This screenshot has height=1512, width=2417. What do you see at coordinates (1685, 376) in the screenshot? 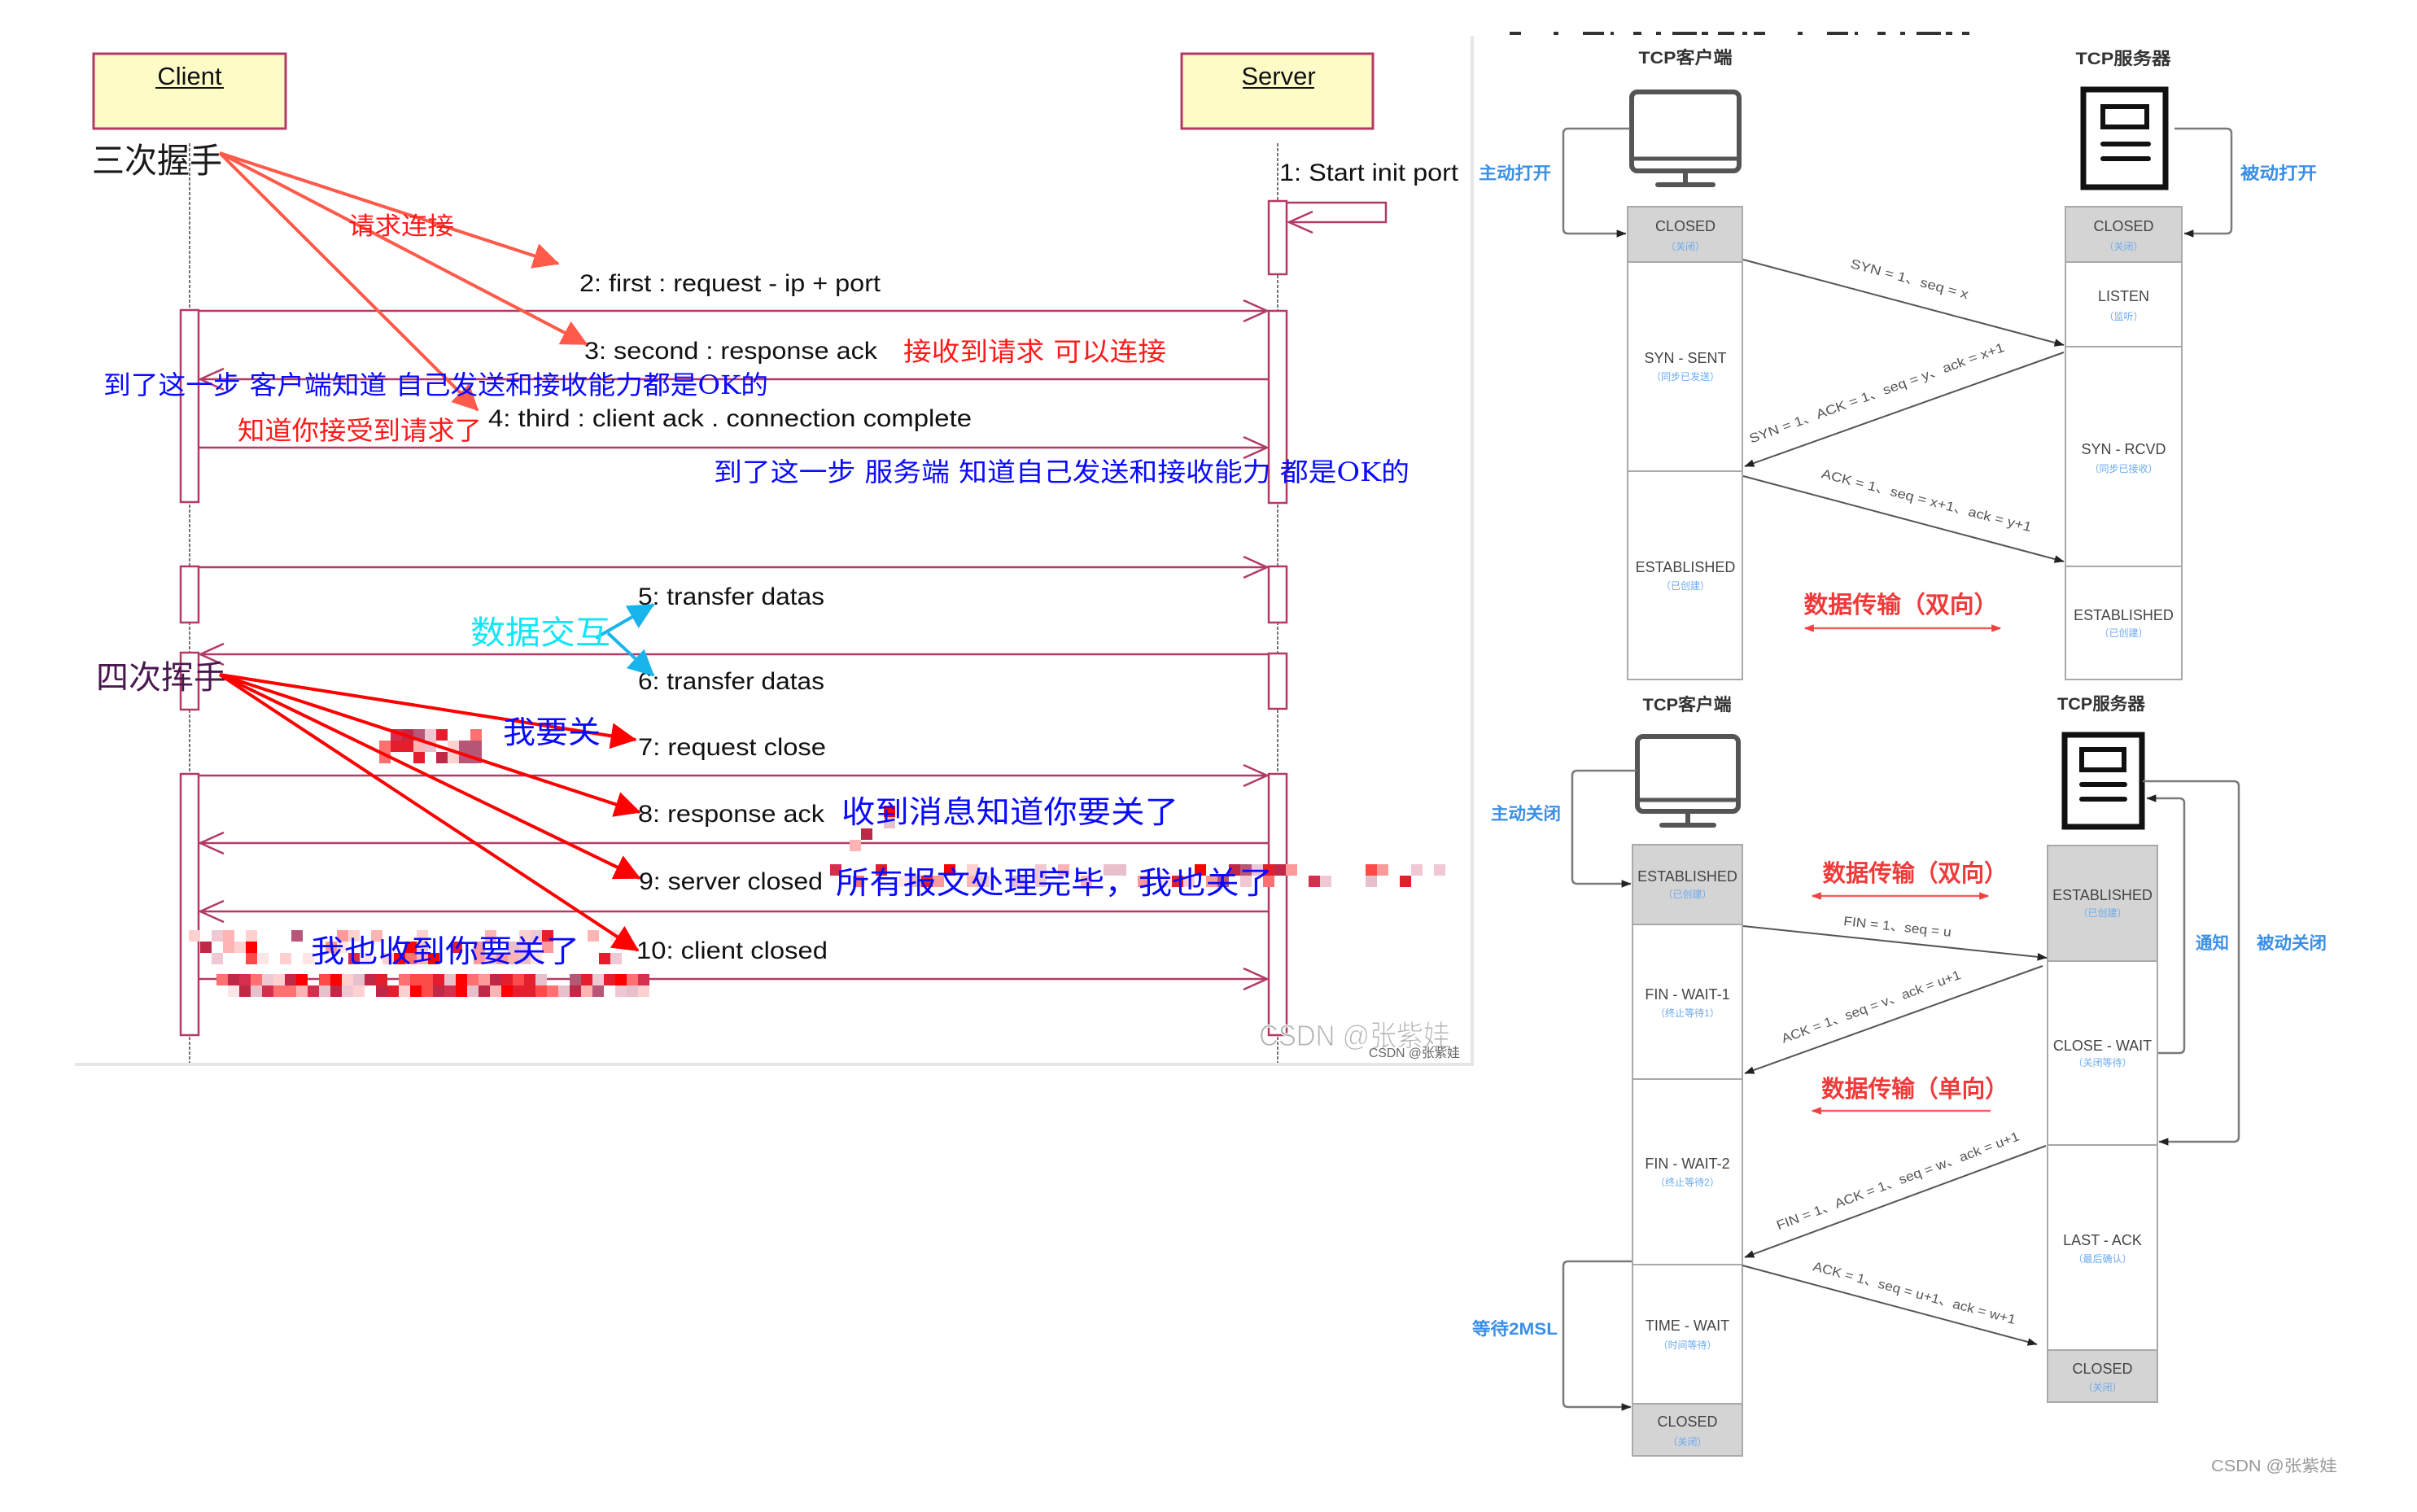
I see `state-sublabel: （同步已发送）` at bounding box center [1685, 376].